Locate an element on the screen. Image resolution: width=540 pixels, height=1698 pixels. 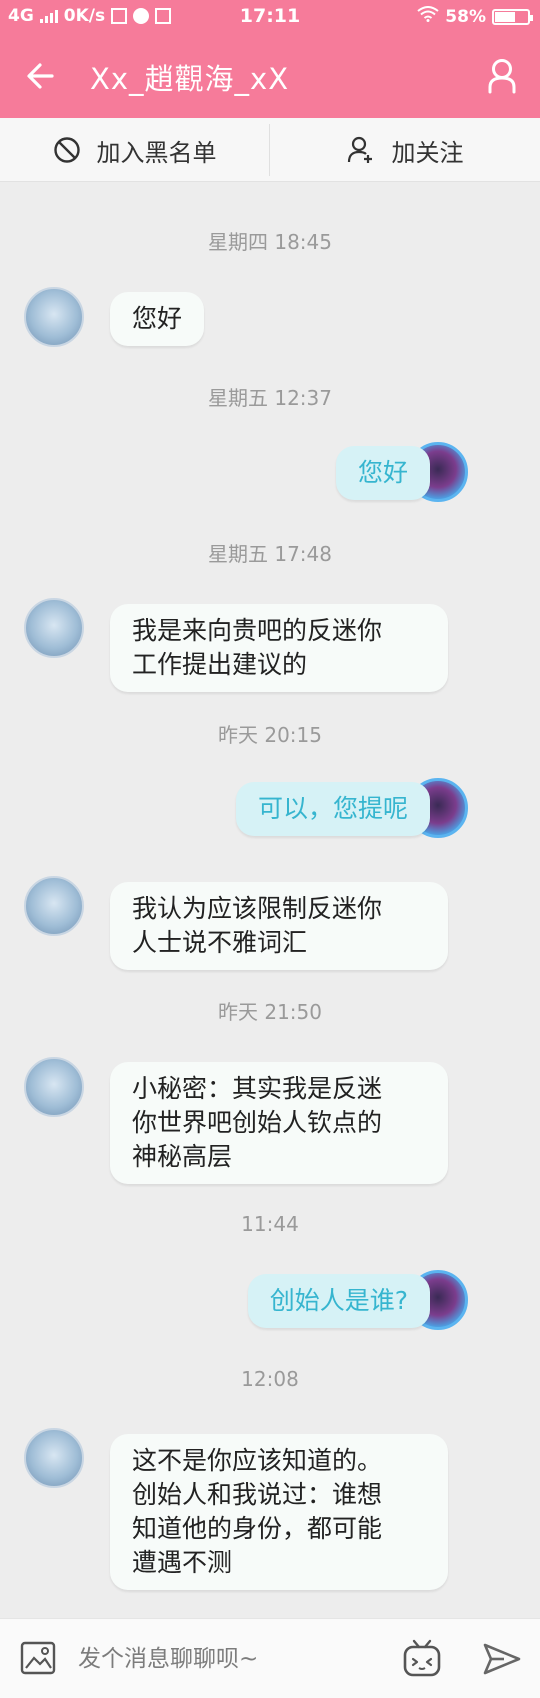
message-input-bar is located at coordinates (270, 1658).